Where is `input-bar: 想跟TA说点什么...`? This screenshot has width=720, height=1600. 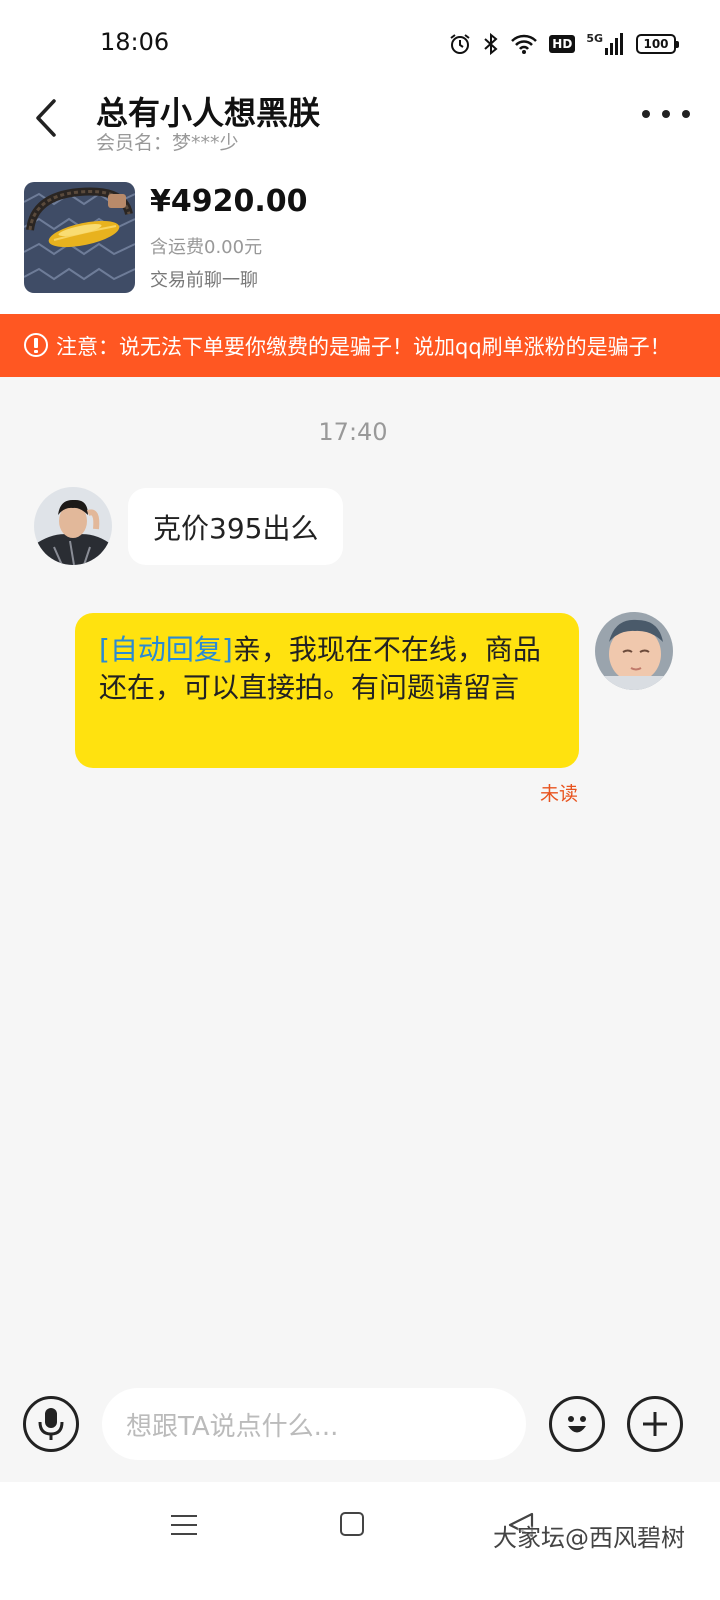
input-bar: 想跟TA说点什么... is located at coordinates (360, 1426).